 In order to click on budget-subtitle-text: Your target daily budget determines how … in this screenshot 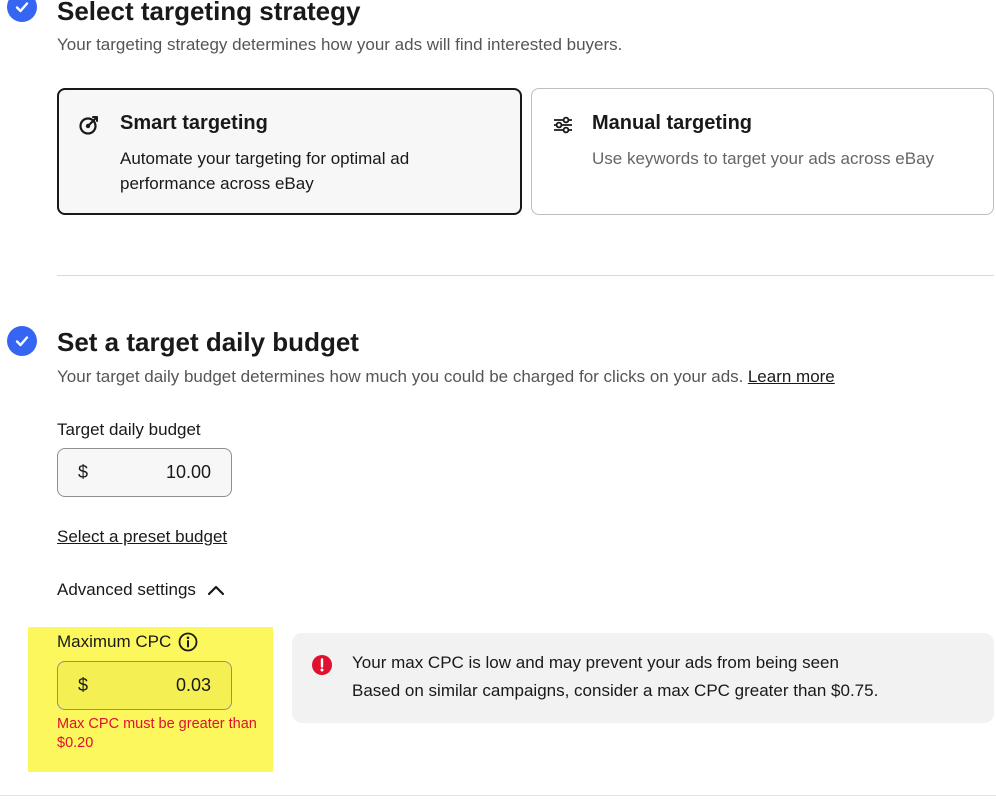, I will do `click(400, 376)`.